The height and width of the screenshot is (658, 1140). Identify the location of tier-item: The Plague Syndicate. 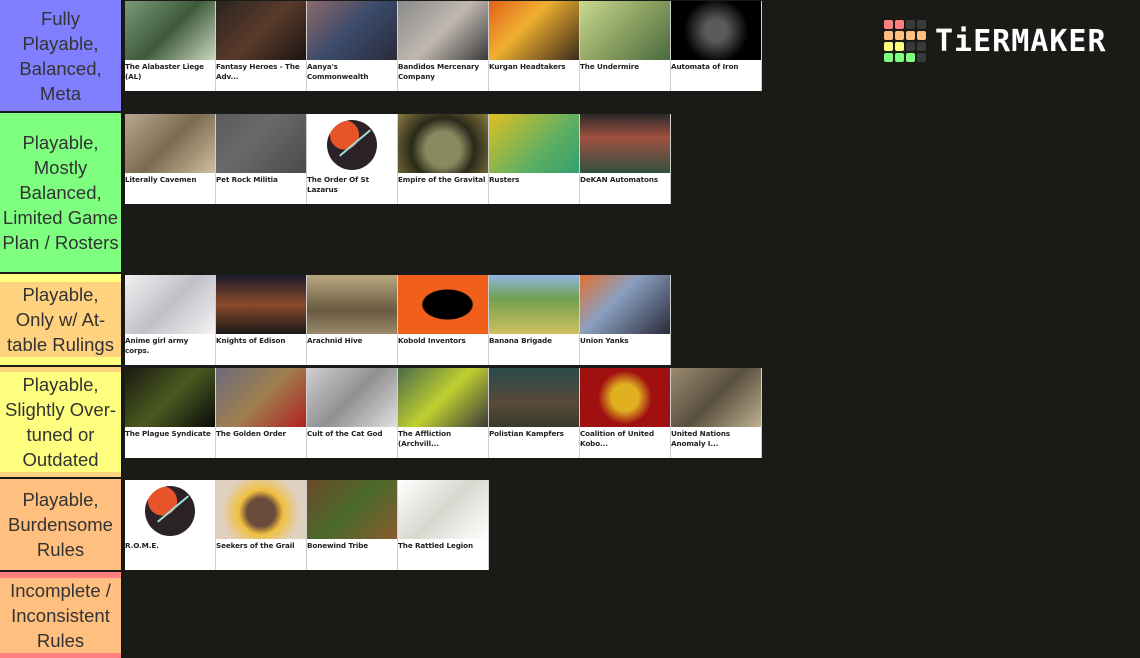
(170, 413).